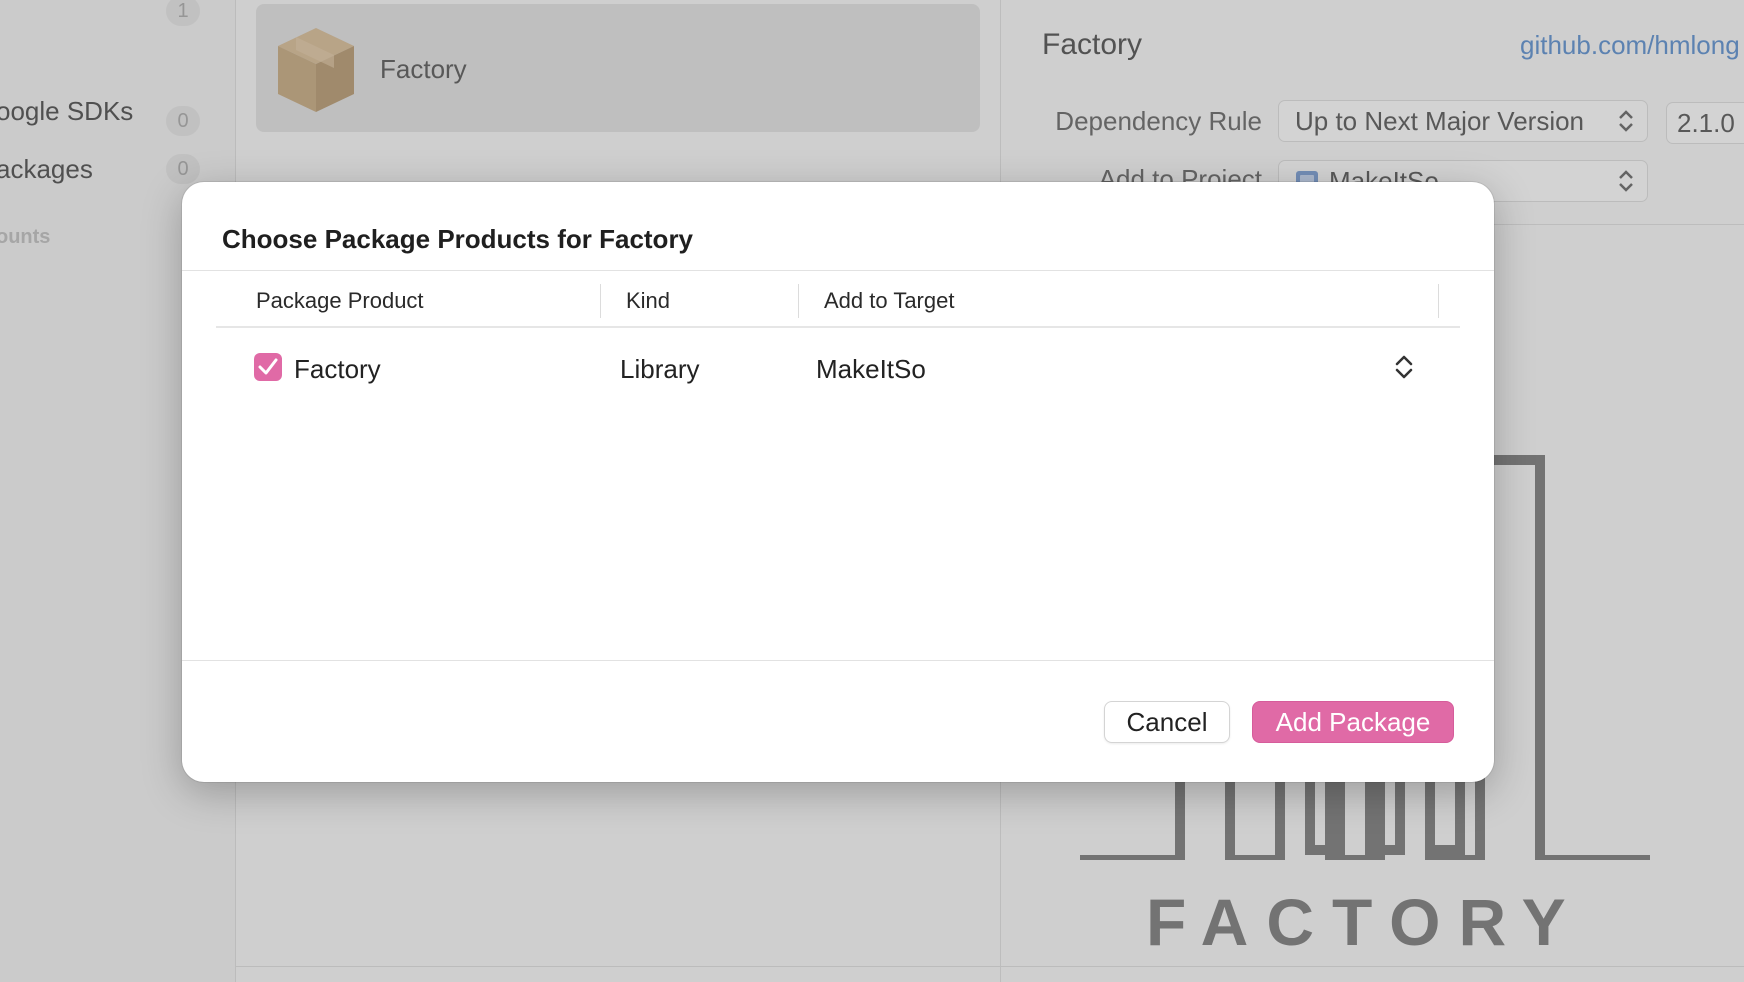 This screenshot has width=1744, height=982. Describe the element at coordinates (458, 239) in the screenshot. I see `dialog-title: Choose Package Products for Factory` at that location.